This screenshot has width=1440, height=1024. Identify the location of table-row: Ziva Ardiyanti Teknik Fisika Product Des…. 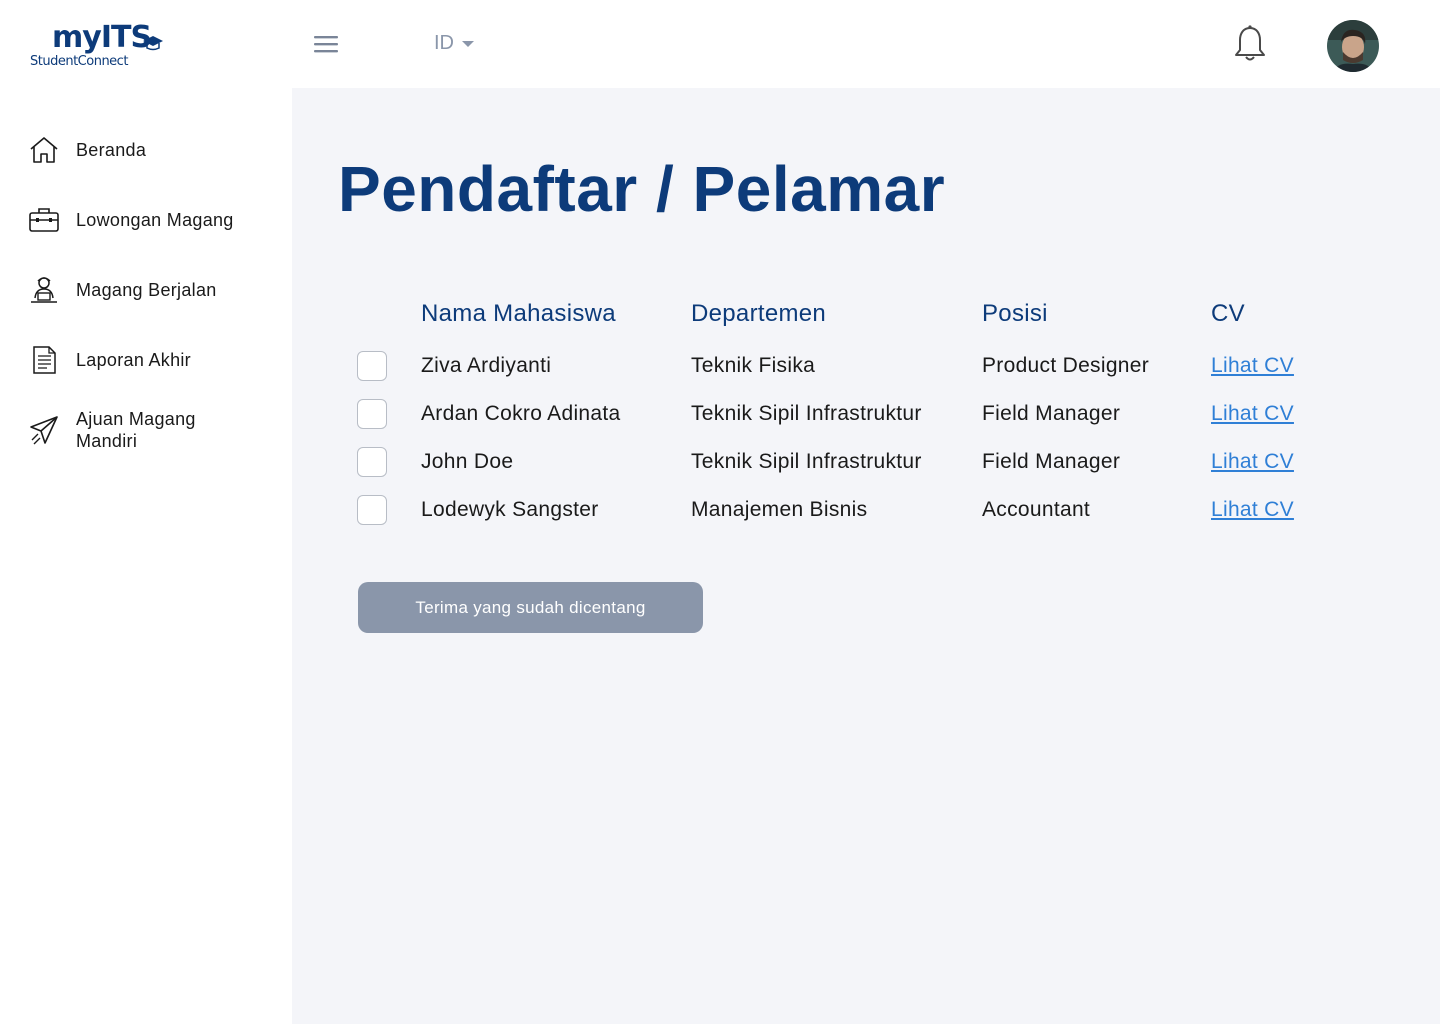
(866, 375).